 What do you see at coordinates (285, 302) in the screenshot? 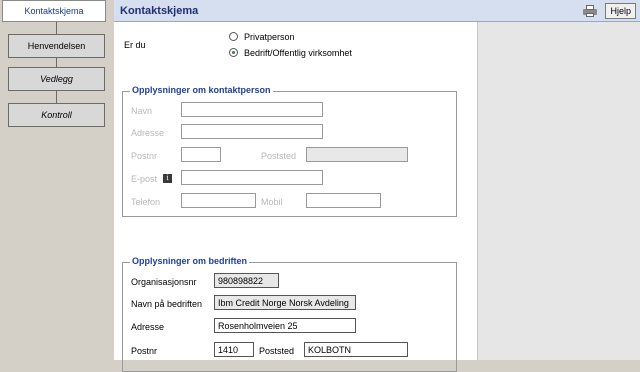
I see `bedriftsnavn-input: Ibm Credit Norge Norsk Avdeling` at bounding box center [285, 302].